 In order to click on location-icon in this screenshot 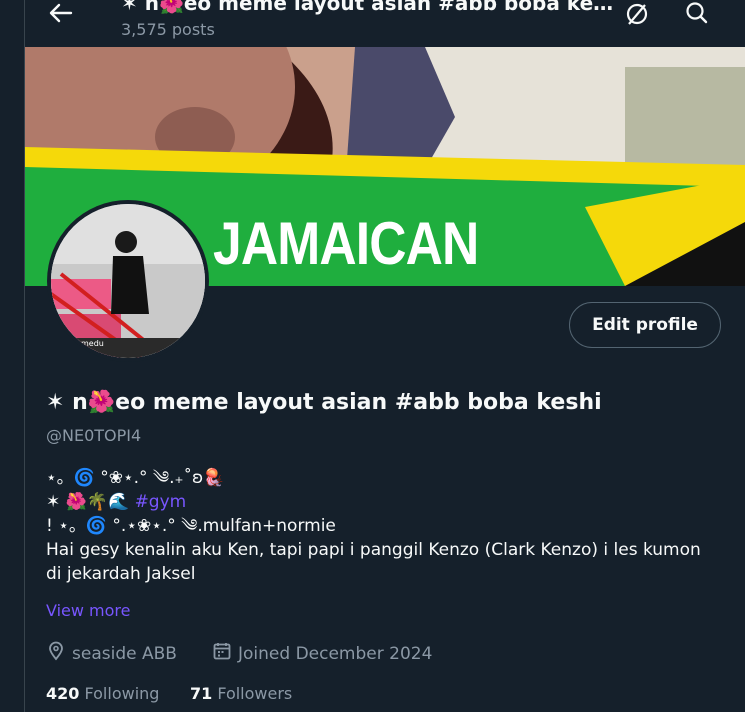, I will do `click(59, 653)`.